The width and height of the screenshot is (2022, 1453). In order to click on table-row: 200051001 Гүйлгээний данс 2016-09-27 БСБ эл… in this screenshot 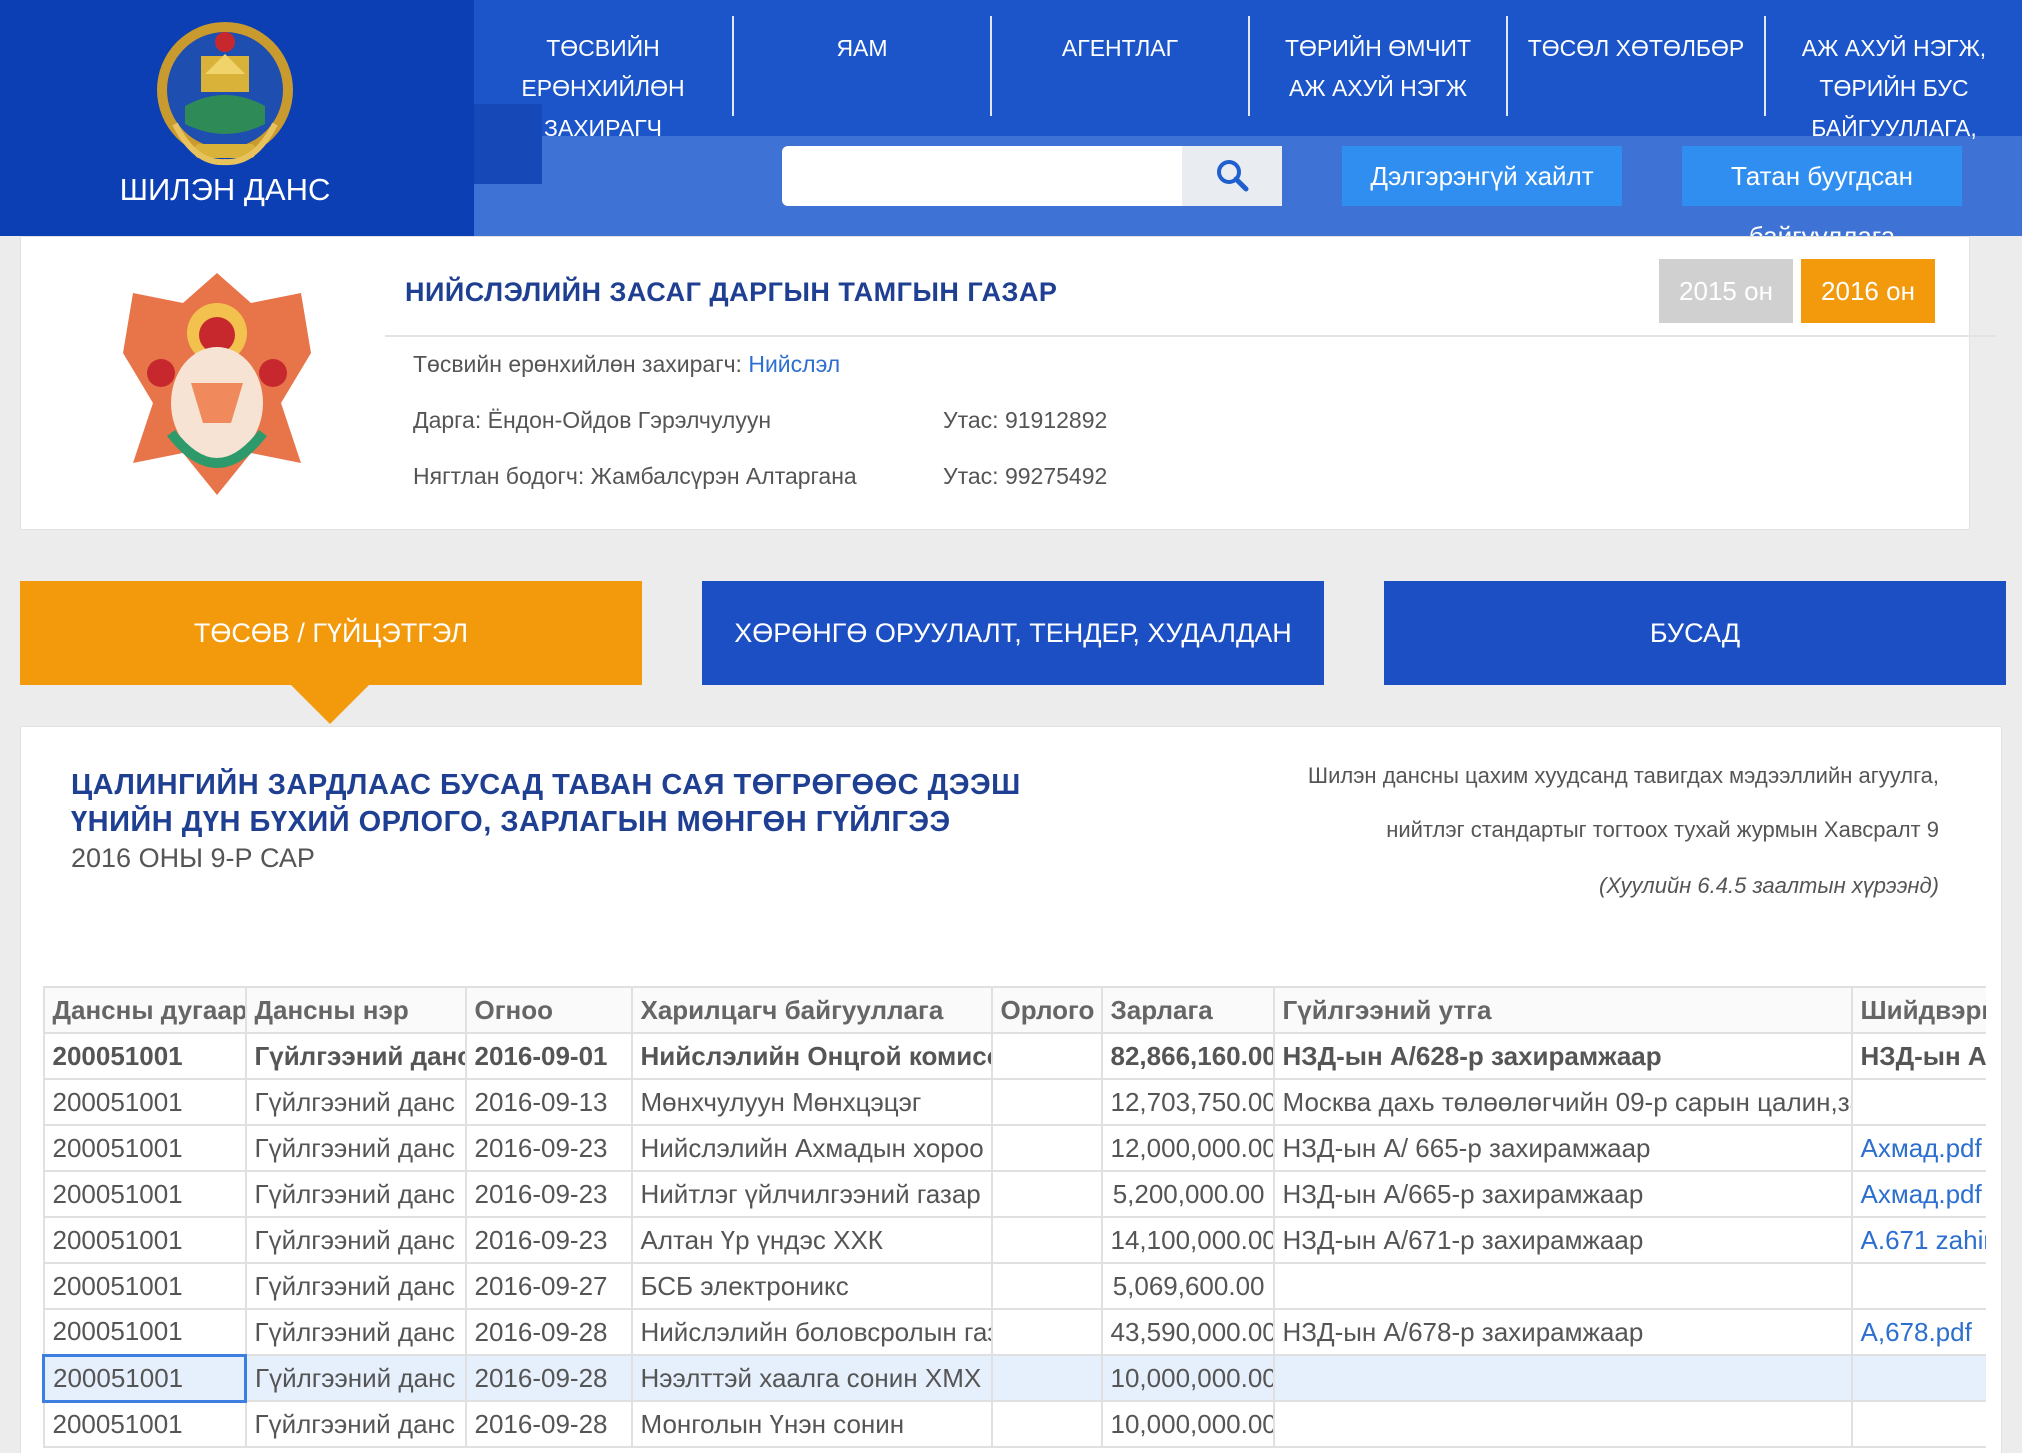, I will do `click(1014, 1286)`.